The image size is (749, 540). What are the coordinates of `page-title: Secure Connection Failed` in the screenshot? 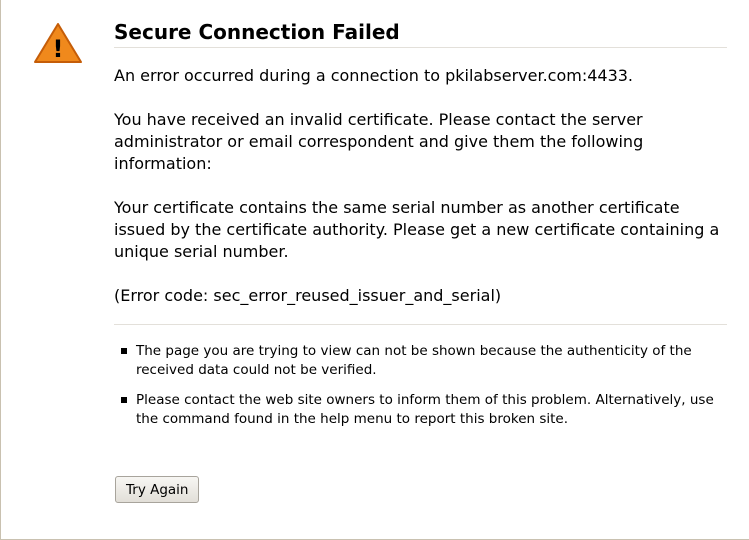 It's located at (420, 33).